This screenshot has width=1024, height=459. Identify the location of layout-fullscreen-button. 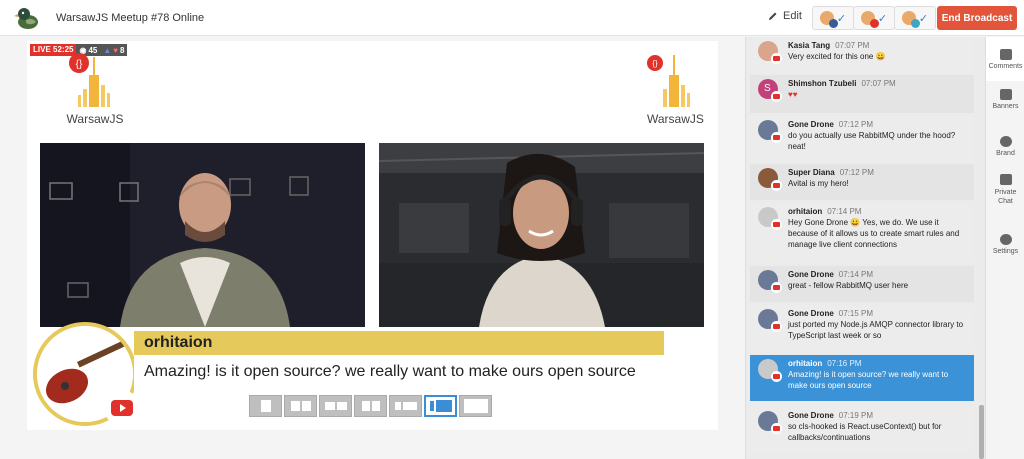
(475, 406).